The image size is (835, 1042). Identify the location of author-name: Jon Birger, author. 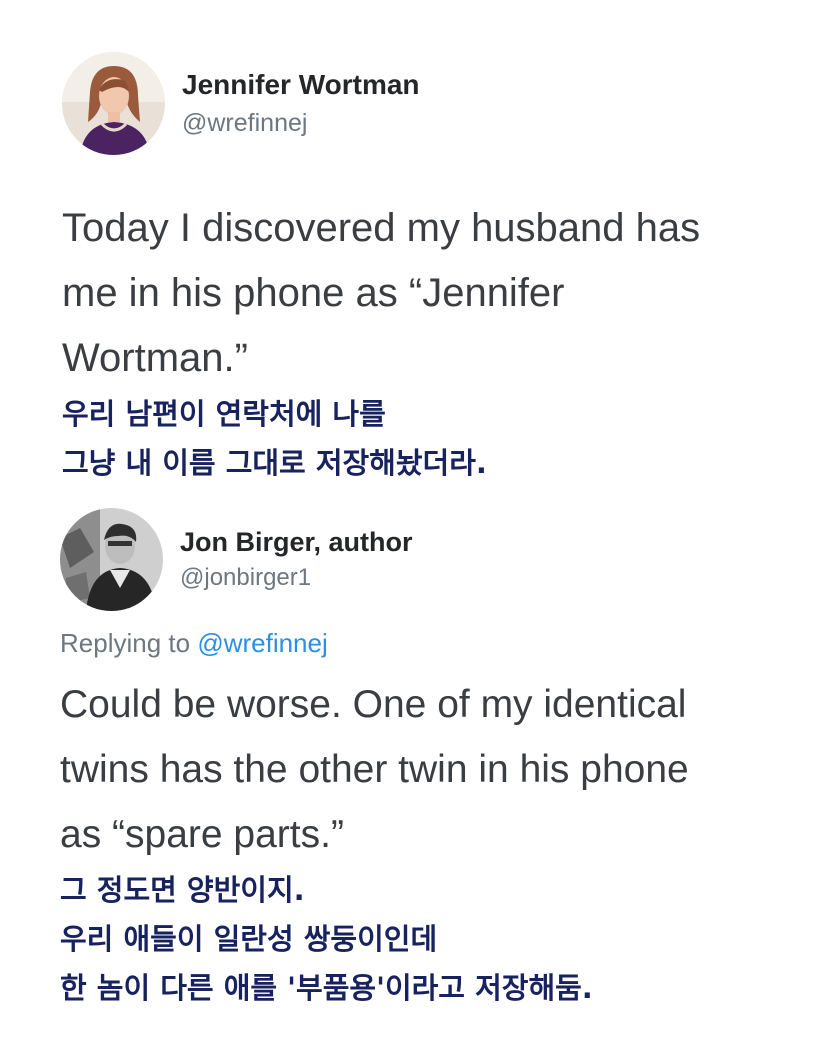
(296, 542).